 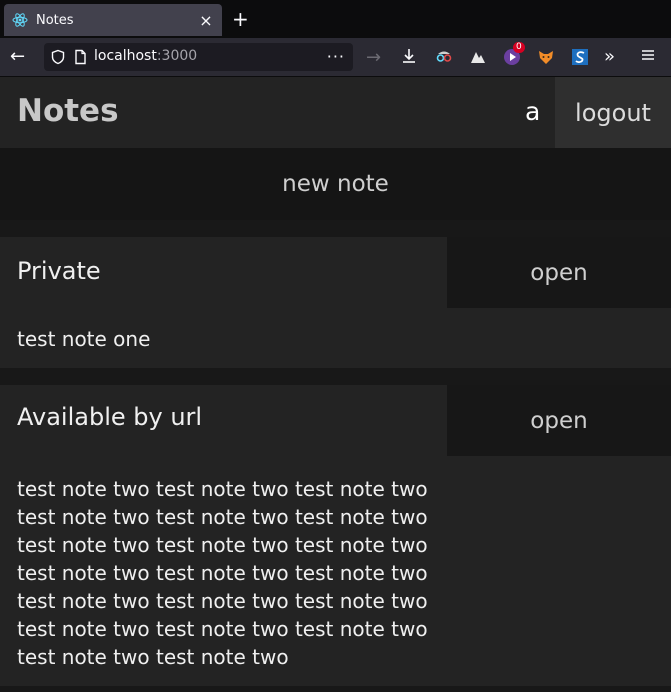 I want to click on app-header: Notes a logout, so click(x=335, y=112).